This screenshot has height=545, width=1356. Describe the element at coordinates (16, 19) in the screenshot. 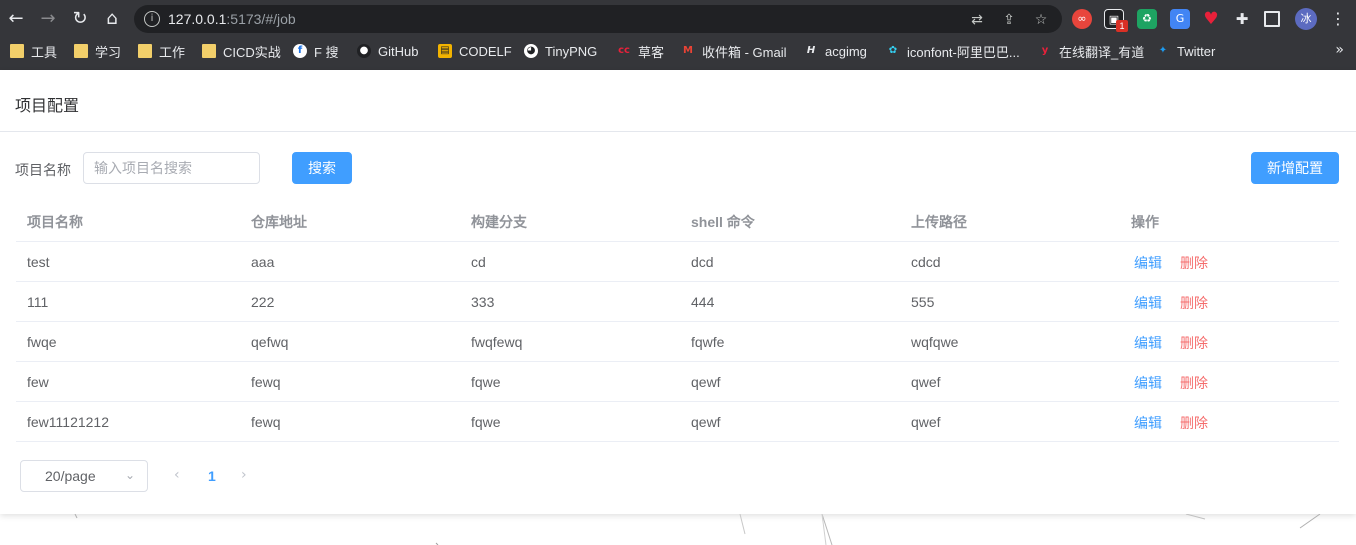

I see `back-icon: ←` at that location.